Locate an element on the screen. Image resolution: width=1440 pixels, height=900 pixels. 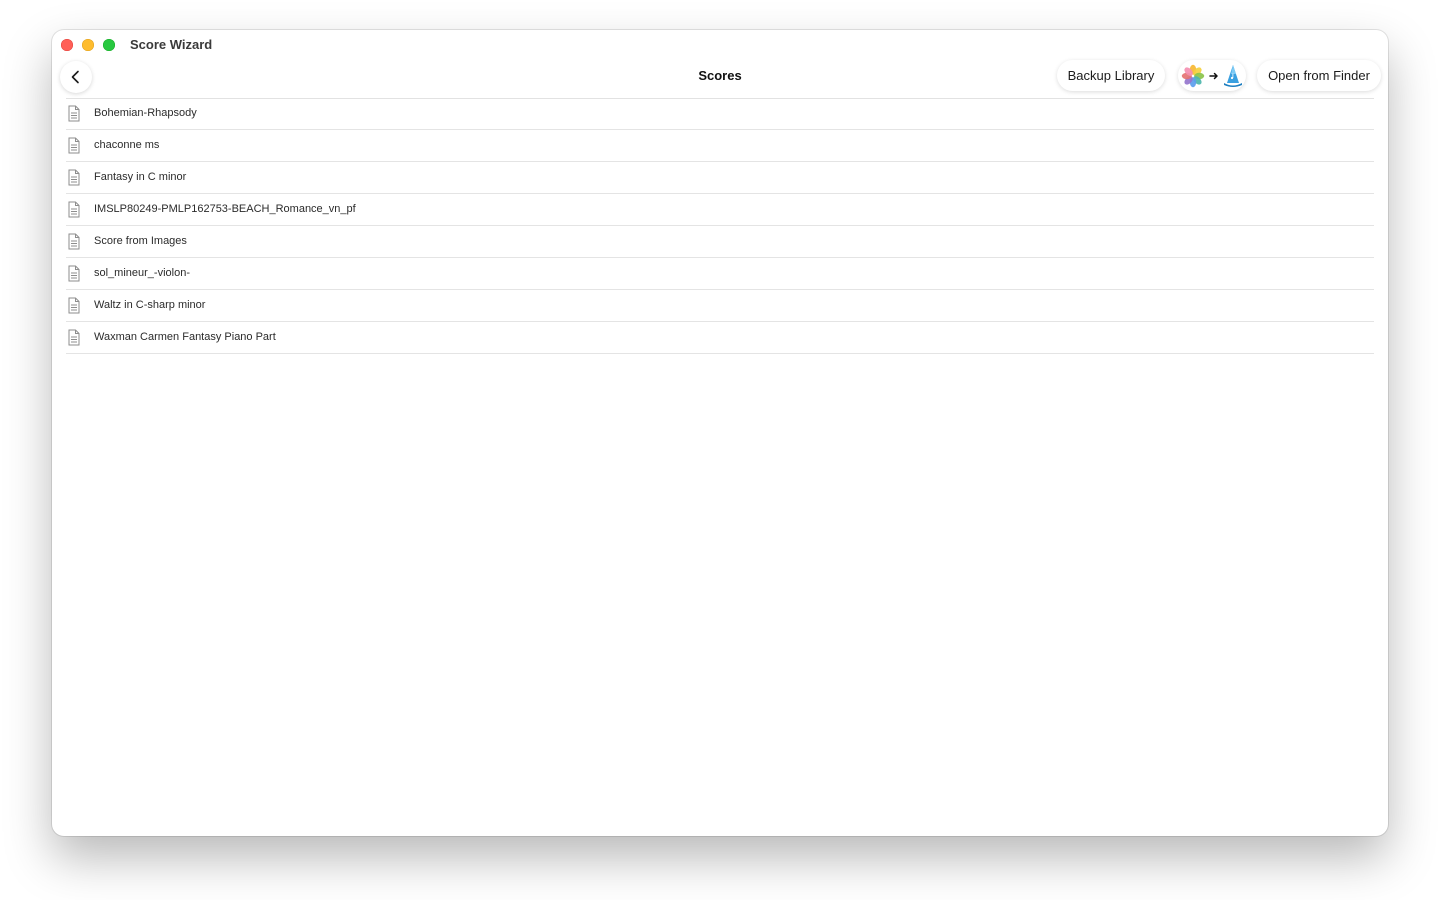
navigation-bar: Scores Backup Library Open from Finder is located at coordinates (720, 79).